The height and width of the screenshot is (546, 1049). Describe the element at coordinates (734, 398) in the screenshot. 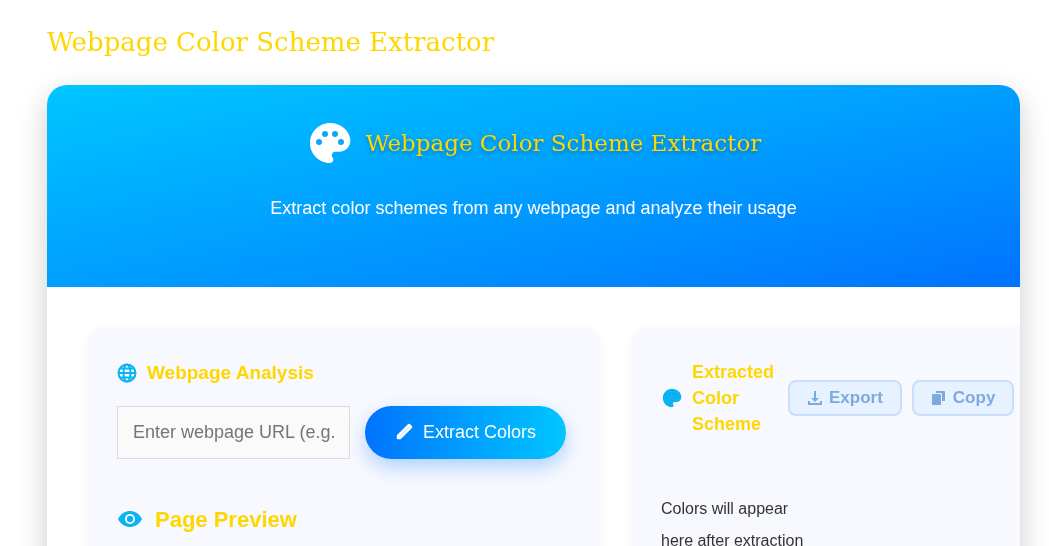

I see `section-title: Extracted Color Scheme` at that location.